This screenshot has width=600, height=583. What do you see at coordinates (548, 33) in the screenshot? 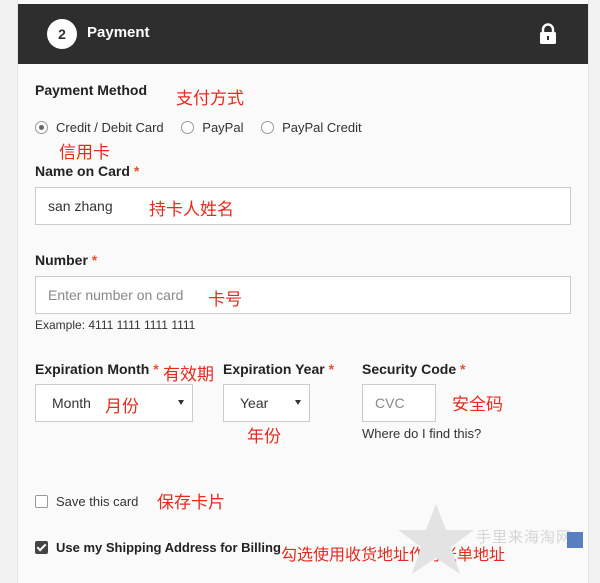
I see `lock-icon` at bounding box center [548, 33].